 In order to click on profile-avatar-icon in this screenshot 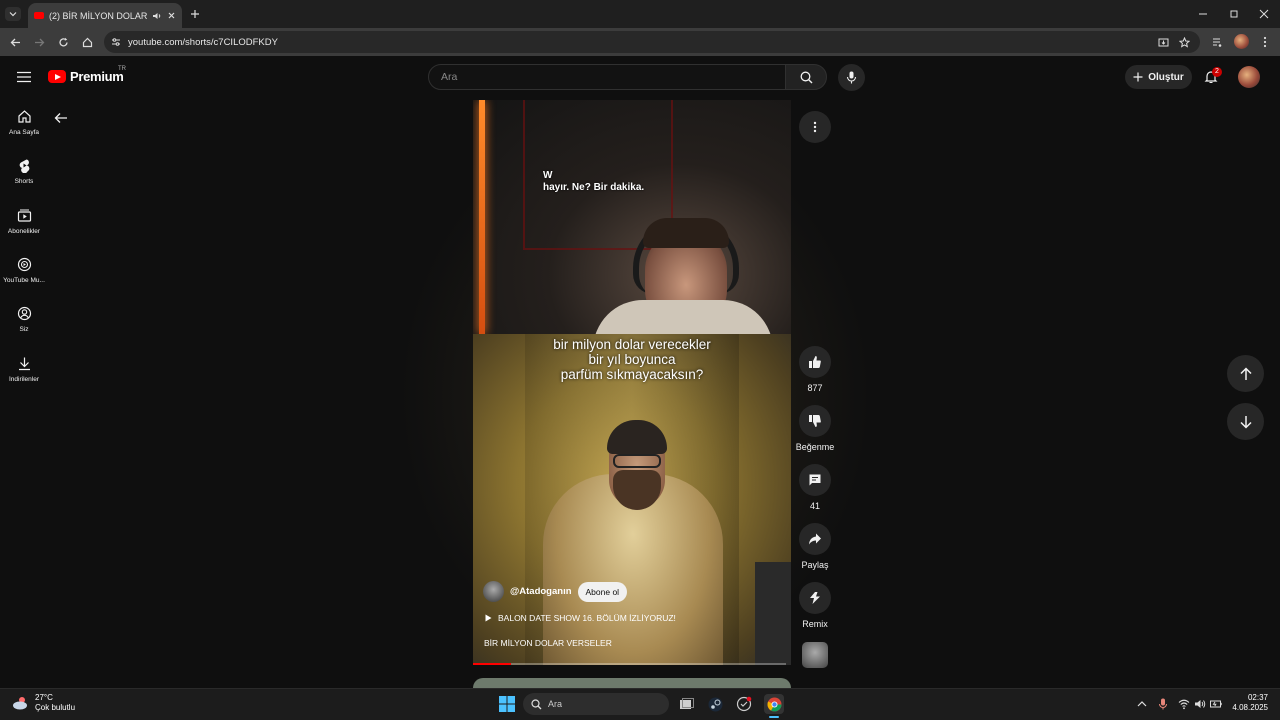, I will do `click(1241, 41)`.